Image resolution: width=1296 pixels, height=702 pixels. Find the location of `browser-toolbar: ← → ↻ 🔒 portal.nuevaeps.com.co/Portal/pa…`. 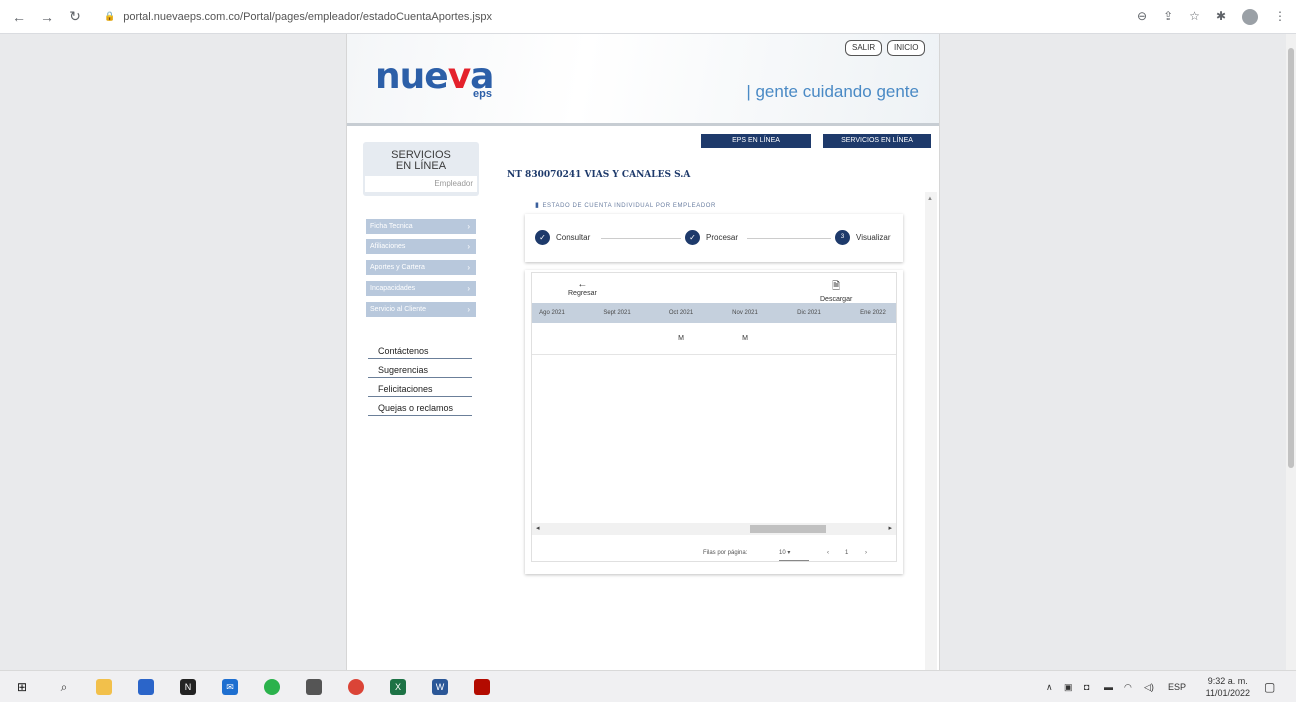

browser-toolbar: ← → ↻ 🔒 portal.nuevaeps.com.co/Portal/pa… is located at coordinates (648, 17).